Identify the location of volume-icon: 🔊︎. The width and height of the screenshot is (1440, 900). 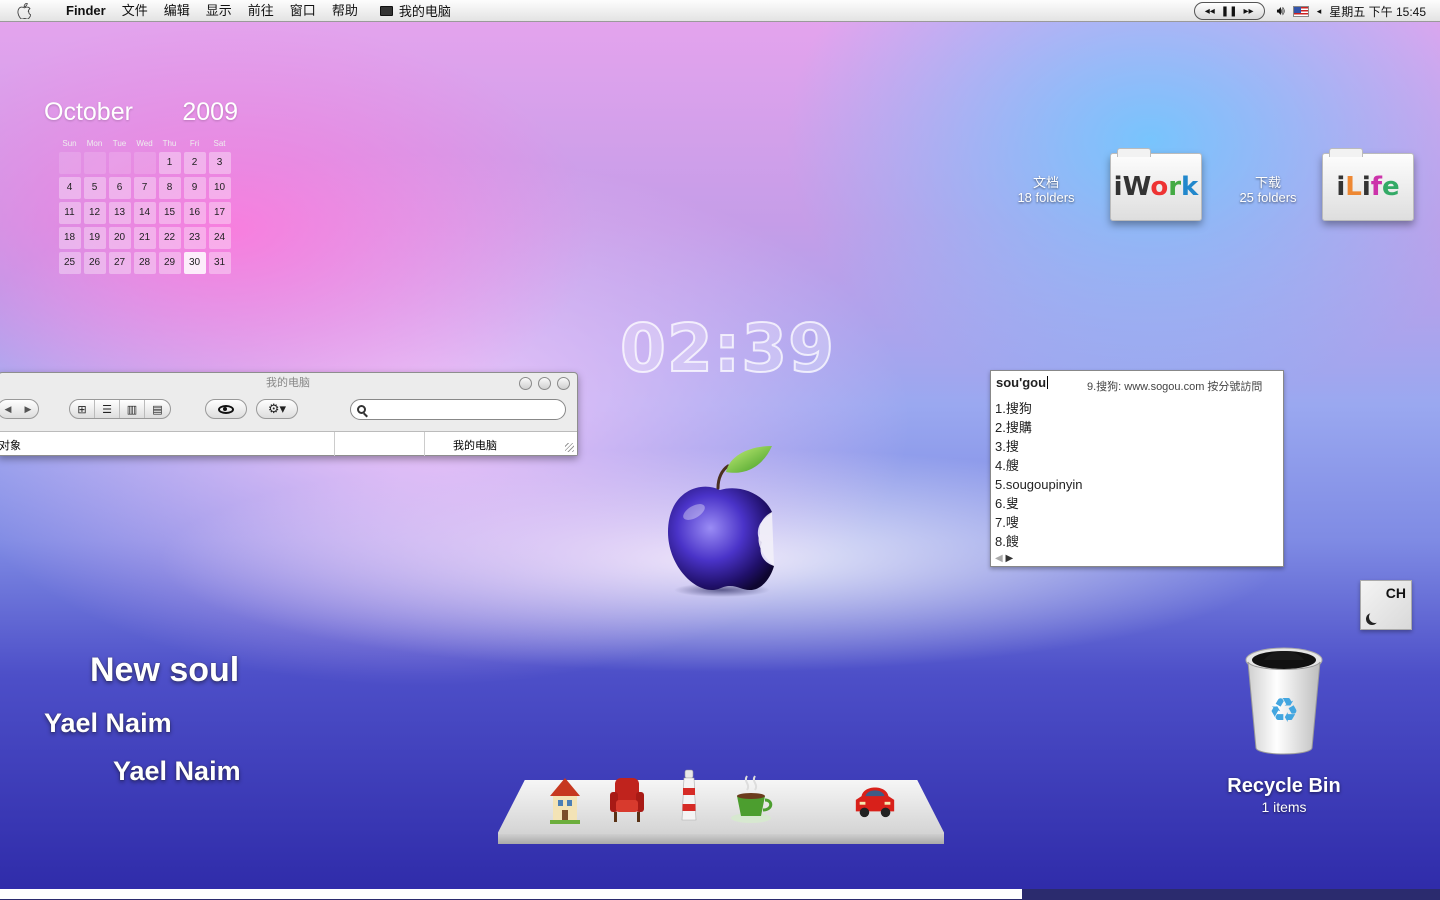
(1281, 11).